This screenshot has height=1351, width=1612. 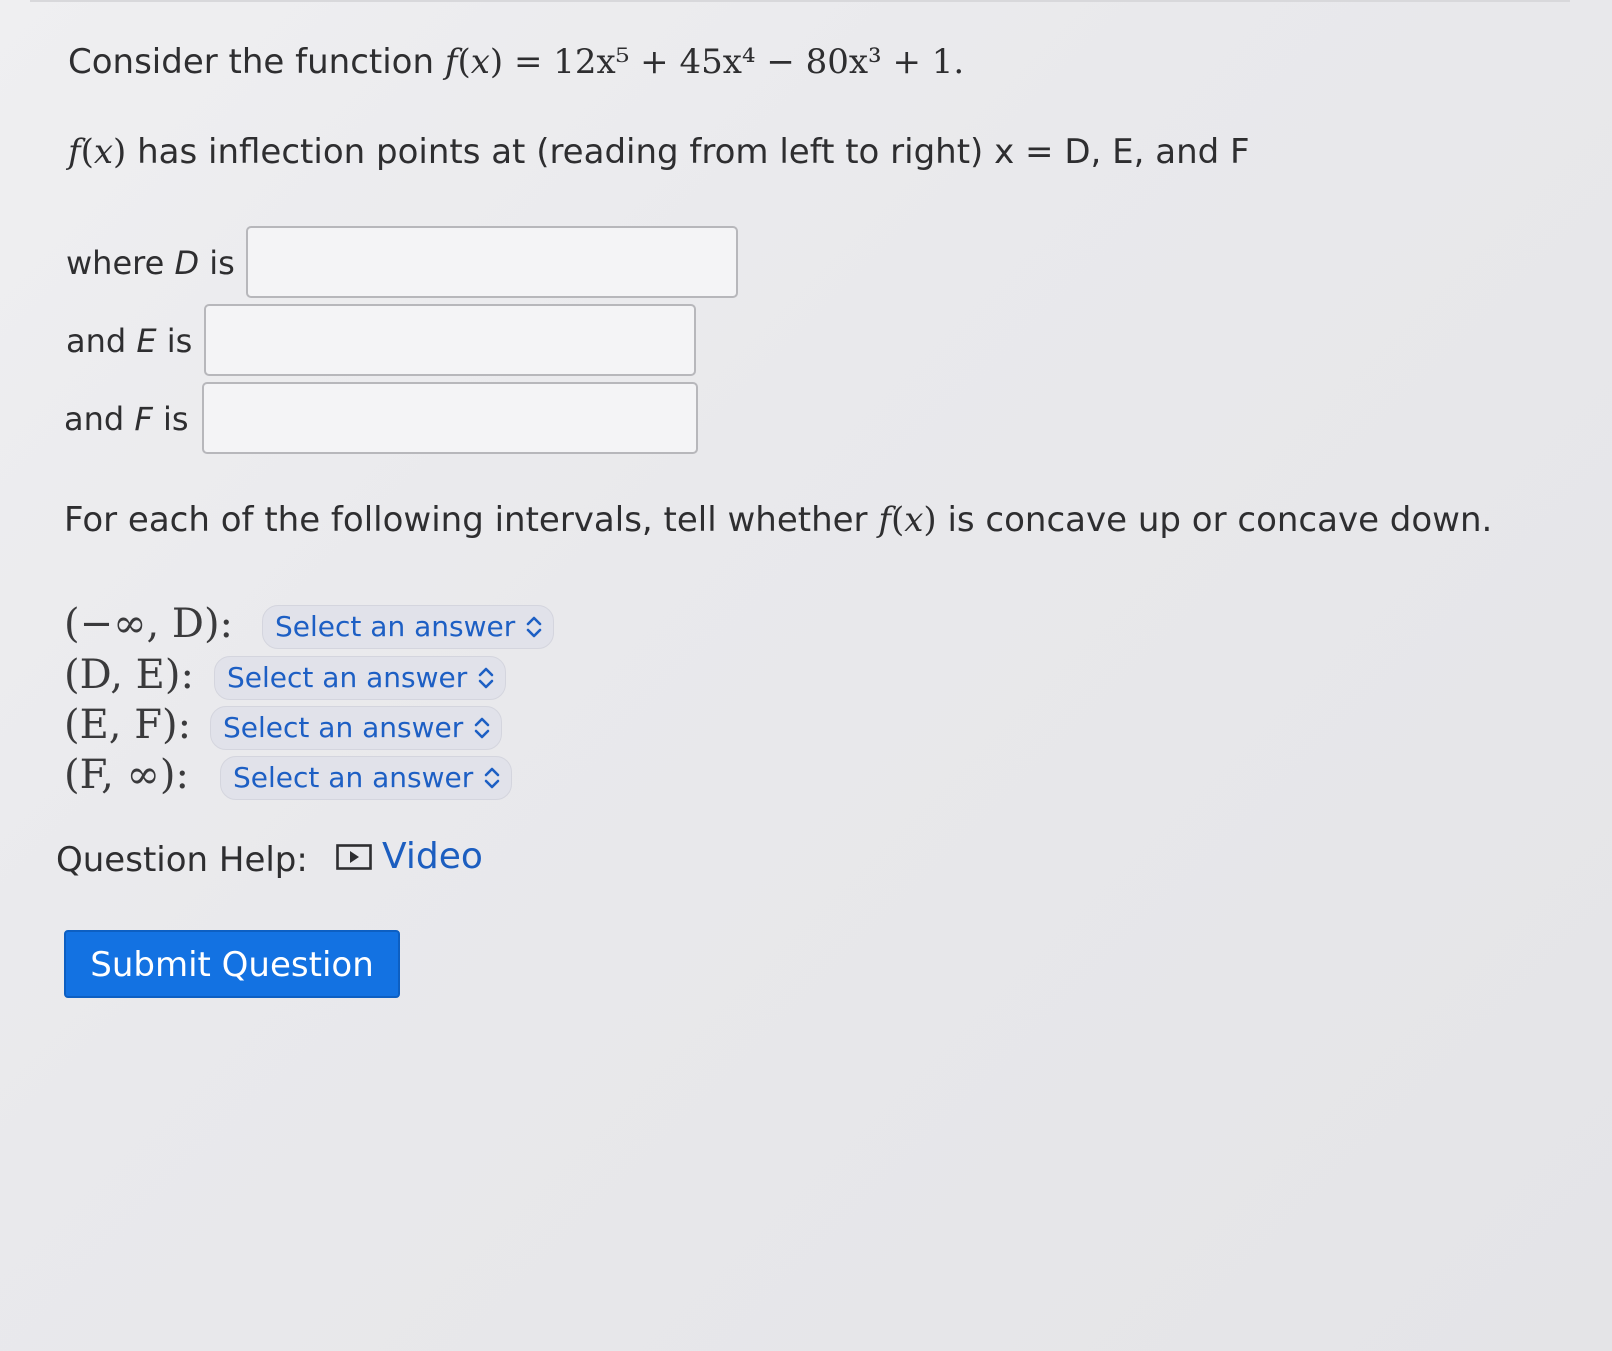 I want to click on submit-question-button: Submit Question, so click(x=232, y=964).